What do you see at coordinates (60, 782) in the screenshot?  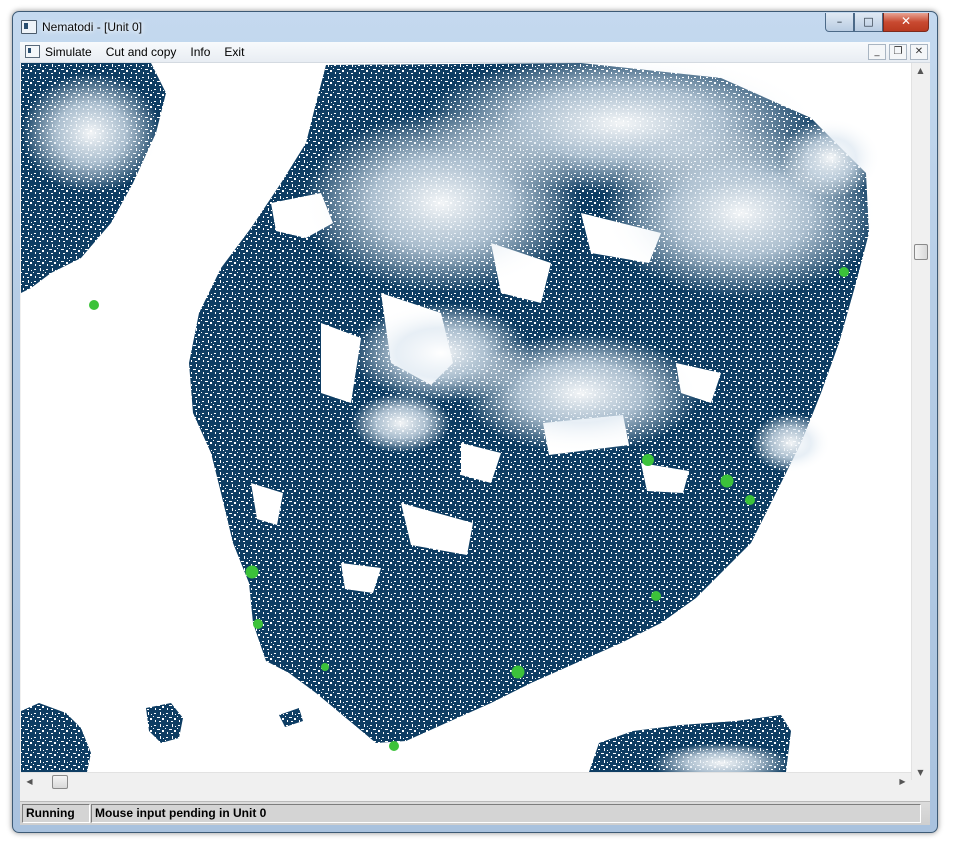 I see `horizontal-scroll-thumb` at bounding box center [60, 782].